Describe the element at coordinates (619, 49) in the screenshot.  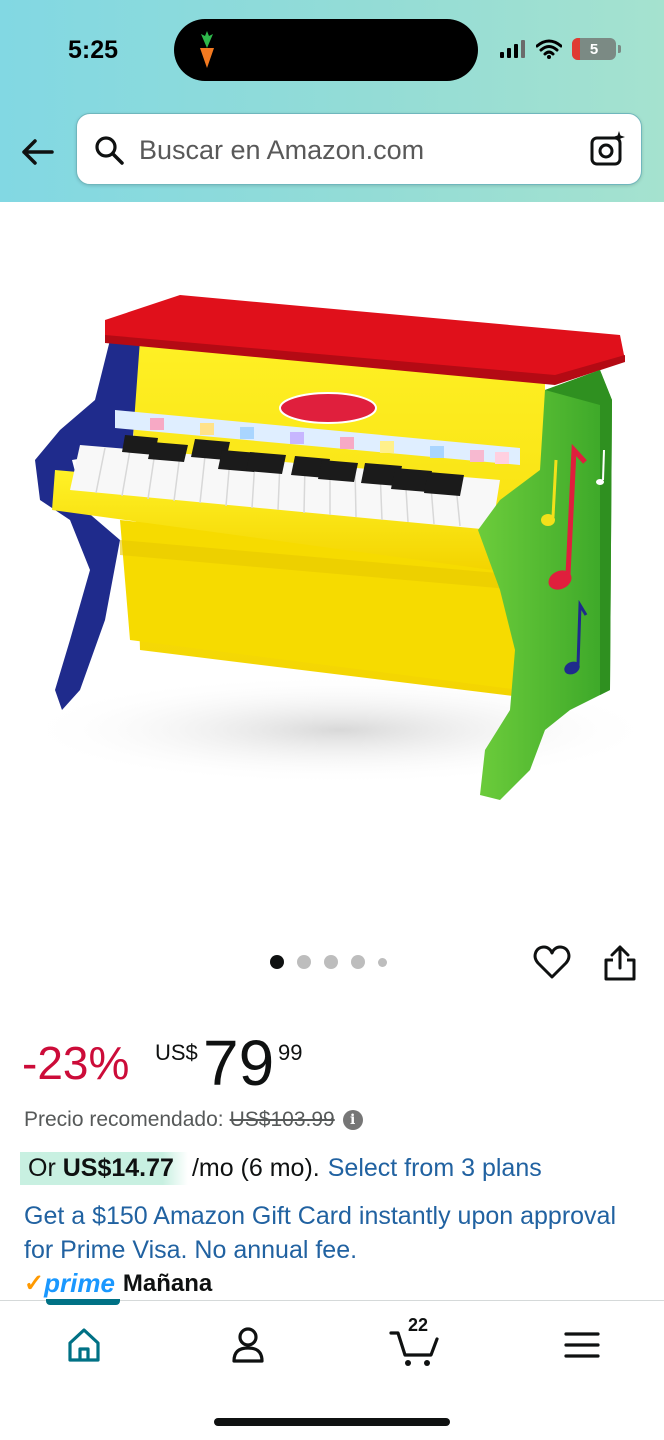
I see `battery-cap` at that location.